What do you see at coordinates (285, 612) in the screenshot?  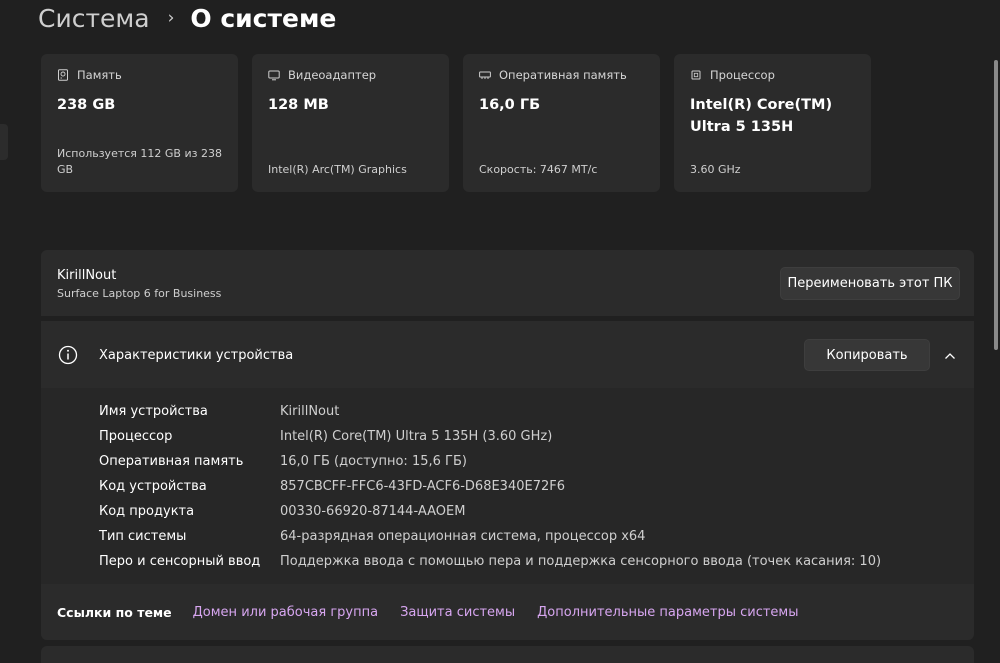 I see `link-domain-workgroup: Домен или рабочая группа` at bounding box center [285, 612].